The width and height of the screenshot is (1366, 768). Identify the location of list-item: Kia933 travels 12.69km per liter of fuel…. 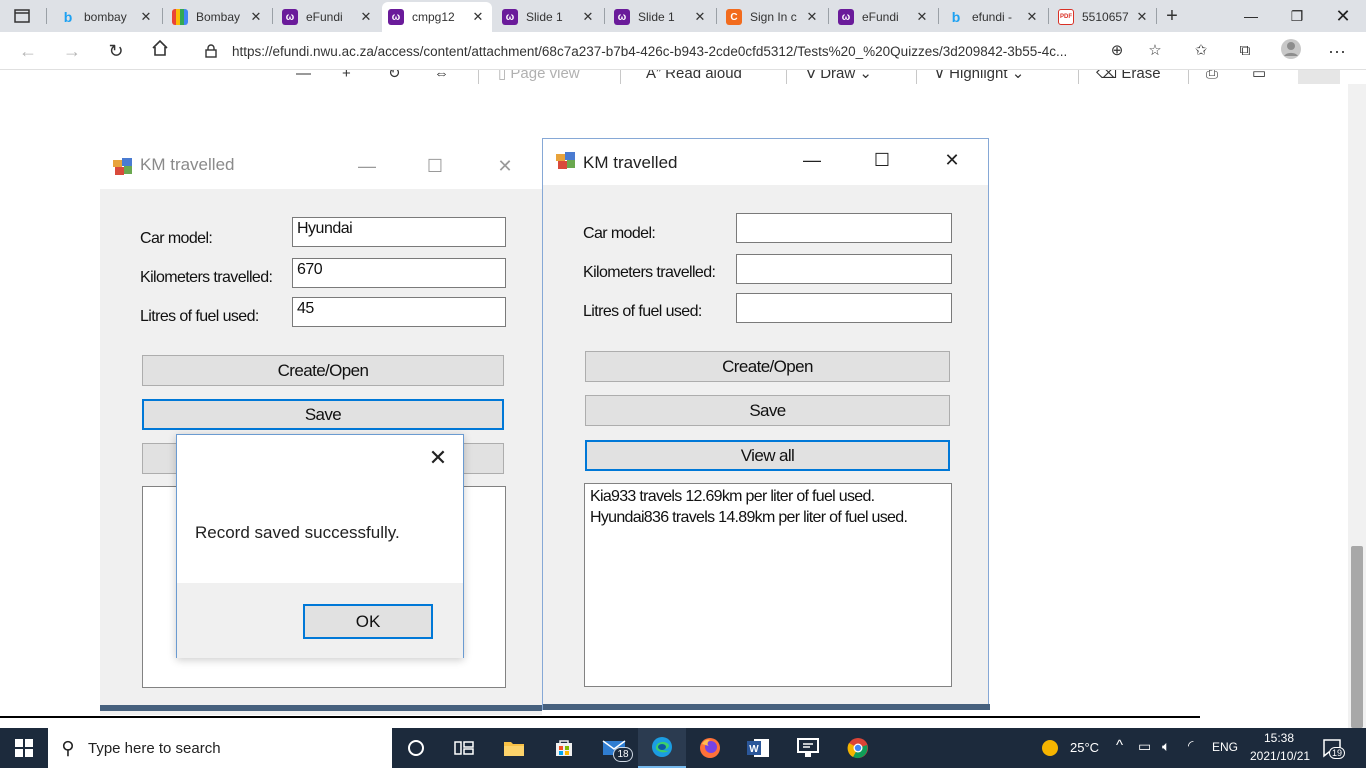
(768, 496).